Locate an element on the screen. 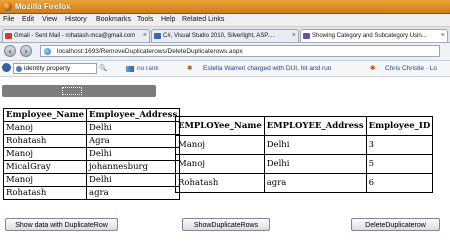 Image resolution: width=450 pixels, height=244 pixels. dotted-focus-box is located at coordinates (72, 91).